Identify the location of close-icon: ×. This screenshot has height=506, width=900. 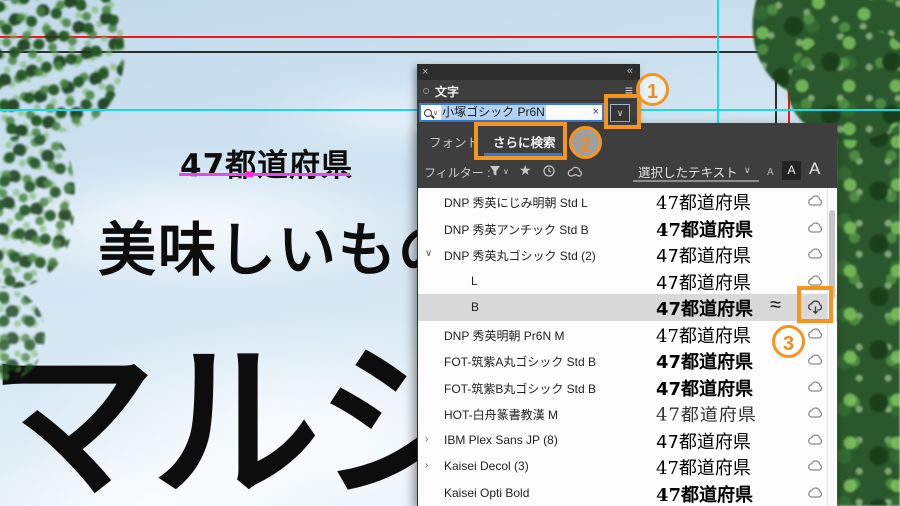
(425, 72).